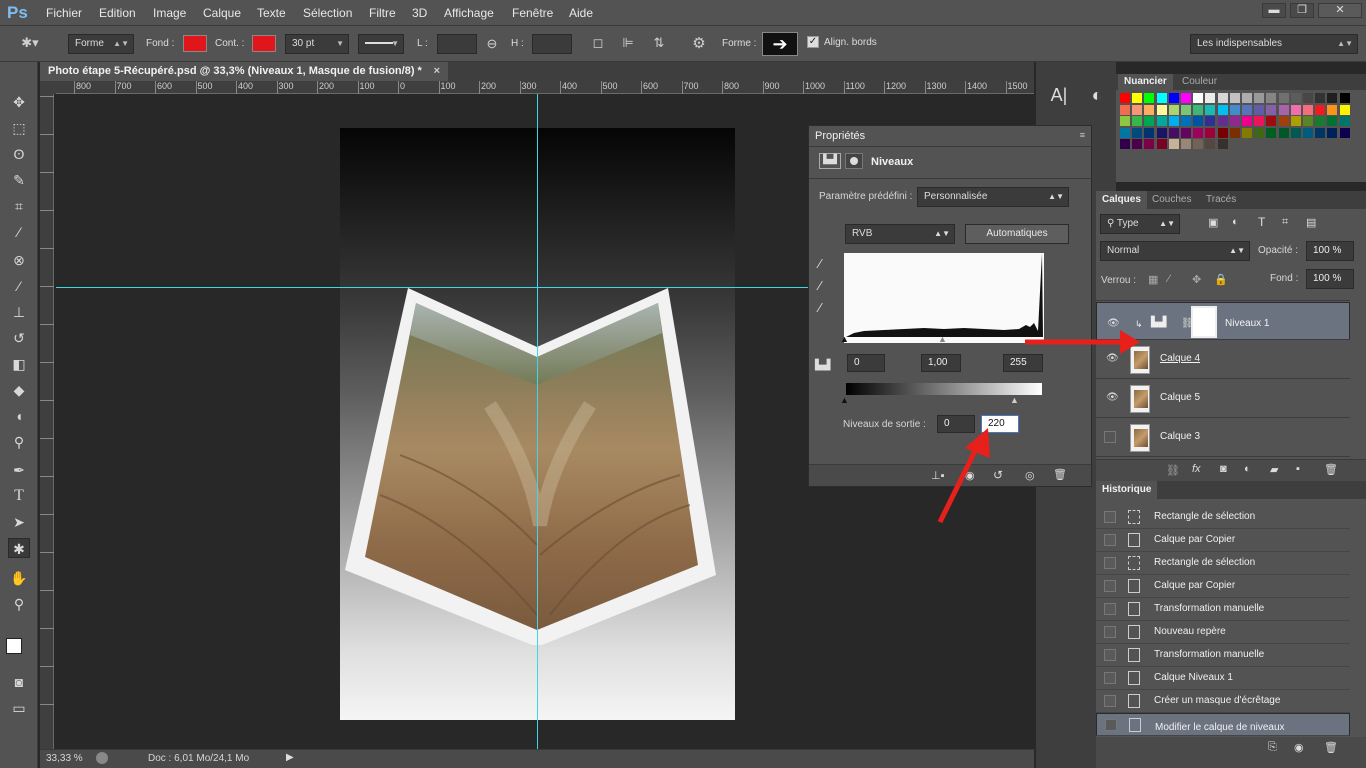 Image resolution: width=1366 pixels, height=768 pixels. Describe the element at coordinates (1235, 222) in the screenshot. I see `filter-adjustment-icon: ◐` at that location.